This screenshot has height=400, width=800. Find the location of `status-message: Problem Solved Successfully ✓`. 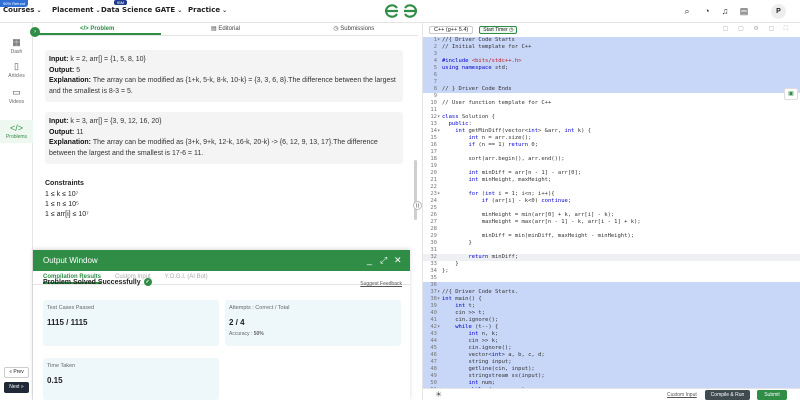

status-message: Problem Solved Successfully ✓ is located at coordinates (97, 282).